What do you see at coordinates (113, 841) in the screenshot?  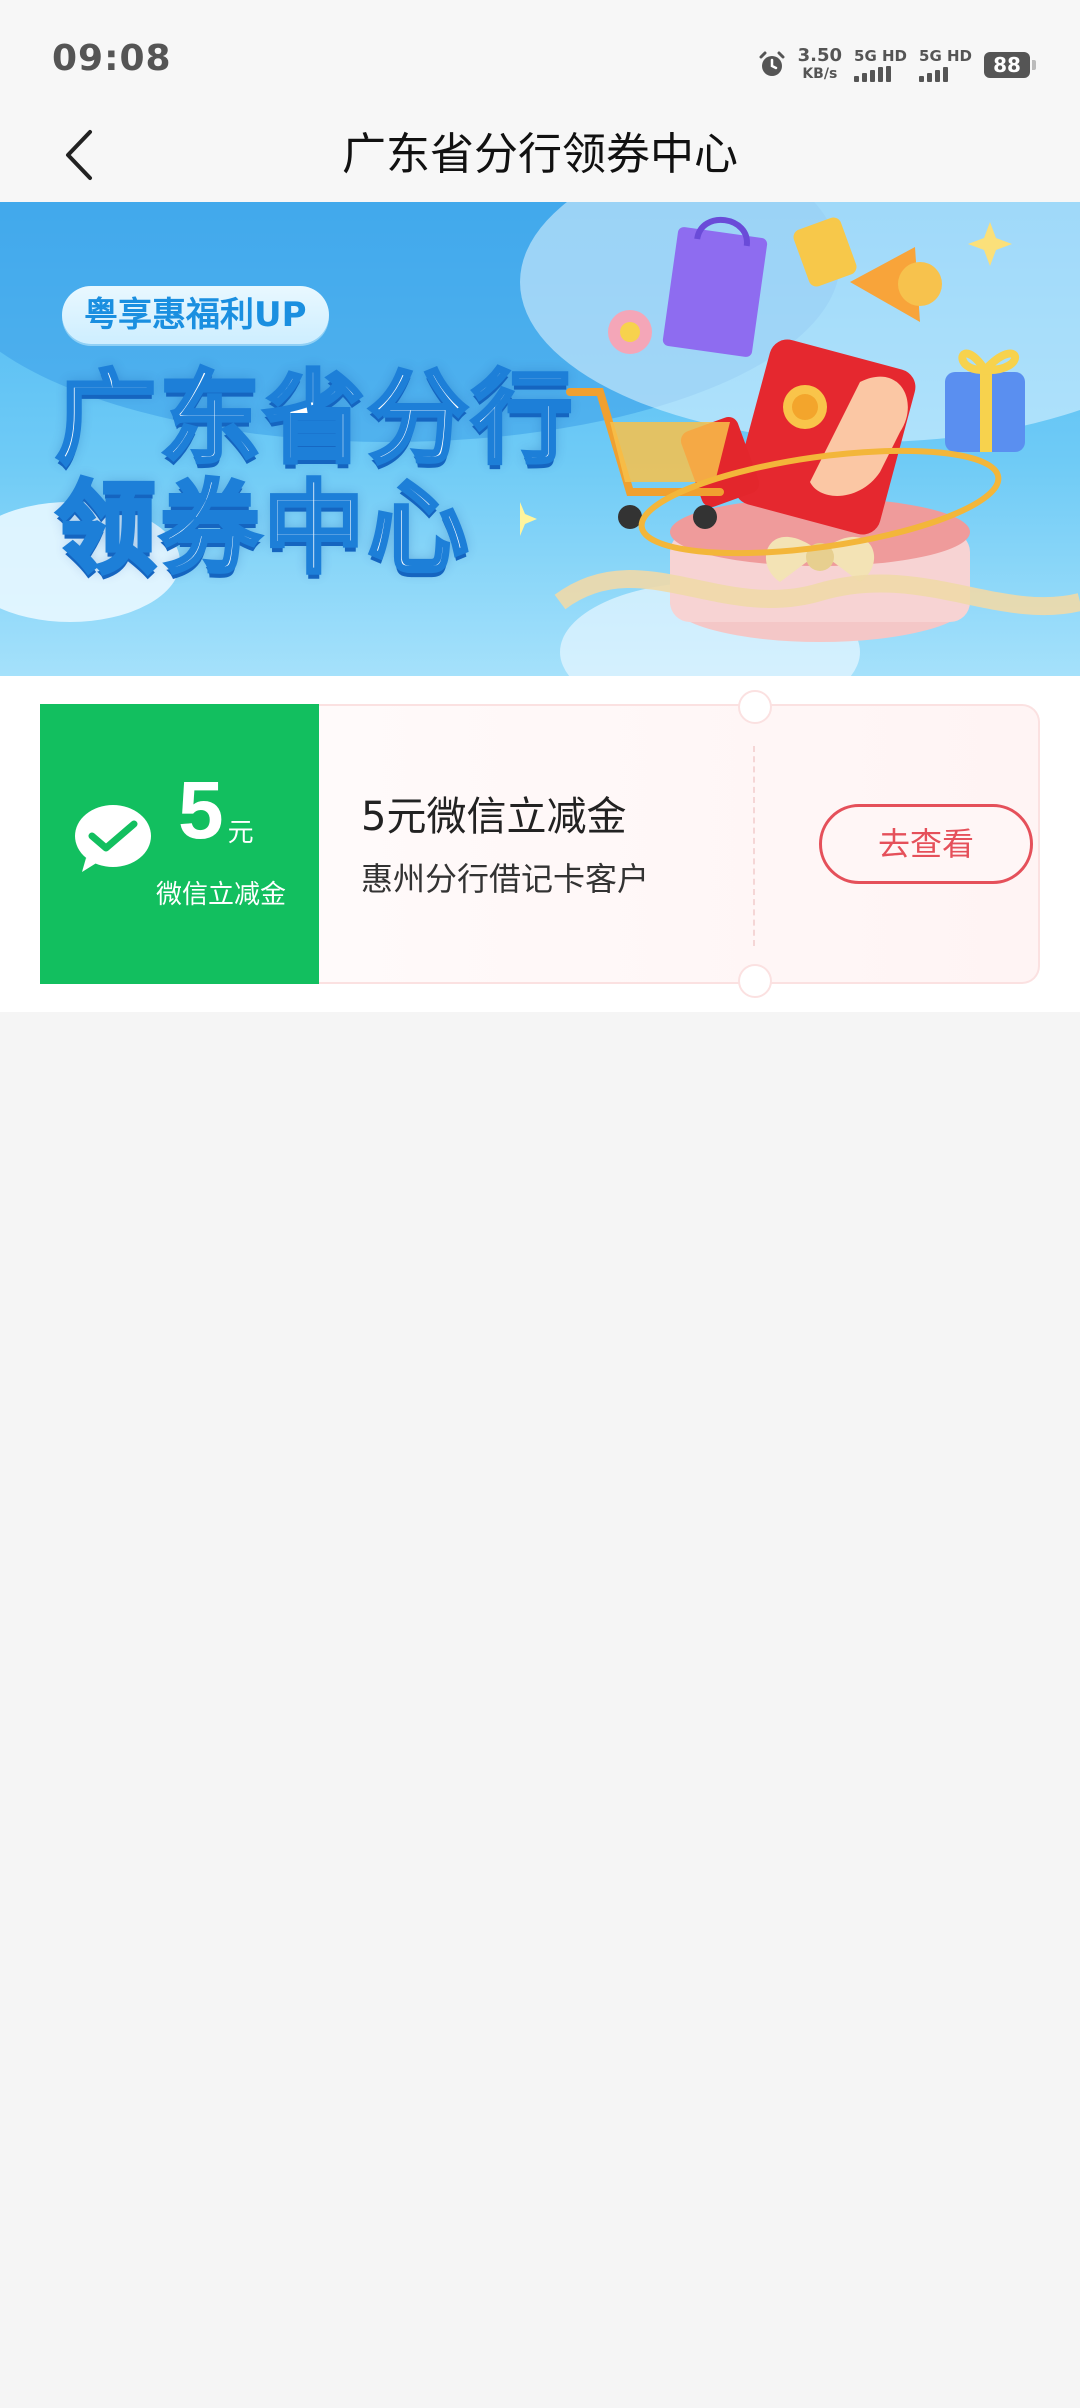 I see `wechat-icon` at bounding box center [113, 841].